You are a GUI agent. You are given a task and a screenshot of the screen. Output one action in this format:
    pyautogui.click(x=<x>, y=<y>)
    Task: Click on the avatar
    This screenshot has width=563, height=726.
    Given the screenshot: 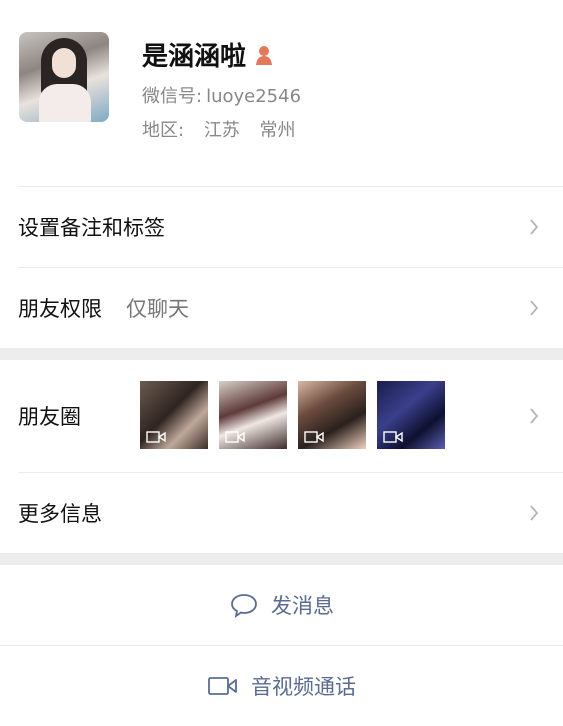 What is the action you would take?
    pyautogui.click(x=64, y=77)
    